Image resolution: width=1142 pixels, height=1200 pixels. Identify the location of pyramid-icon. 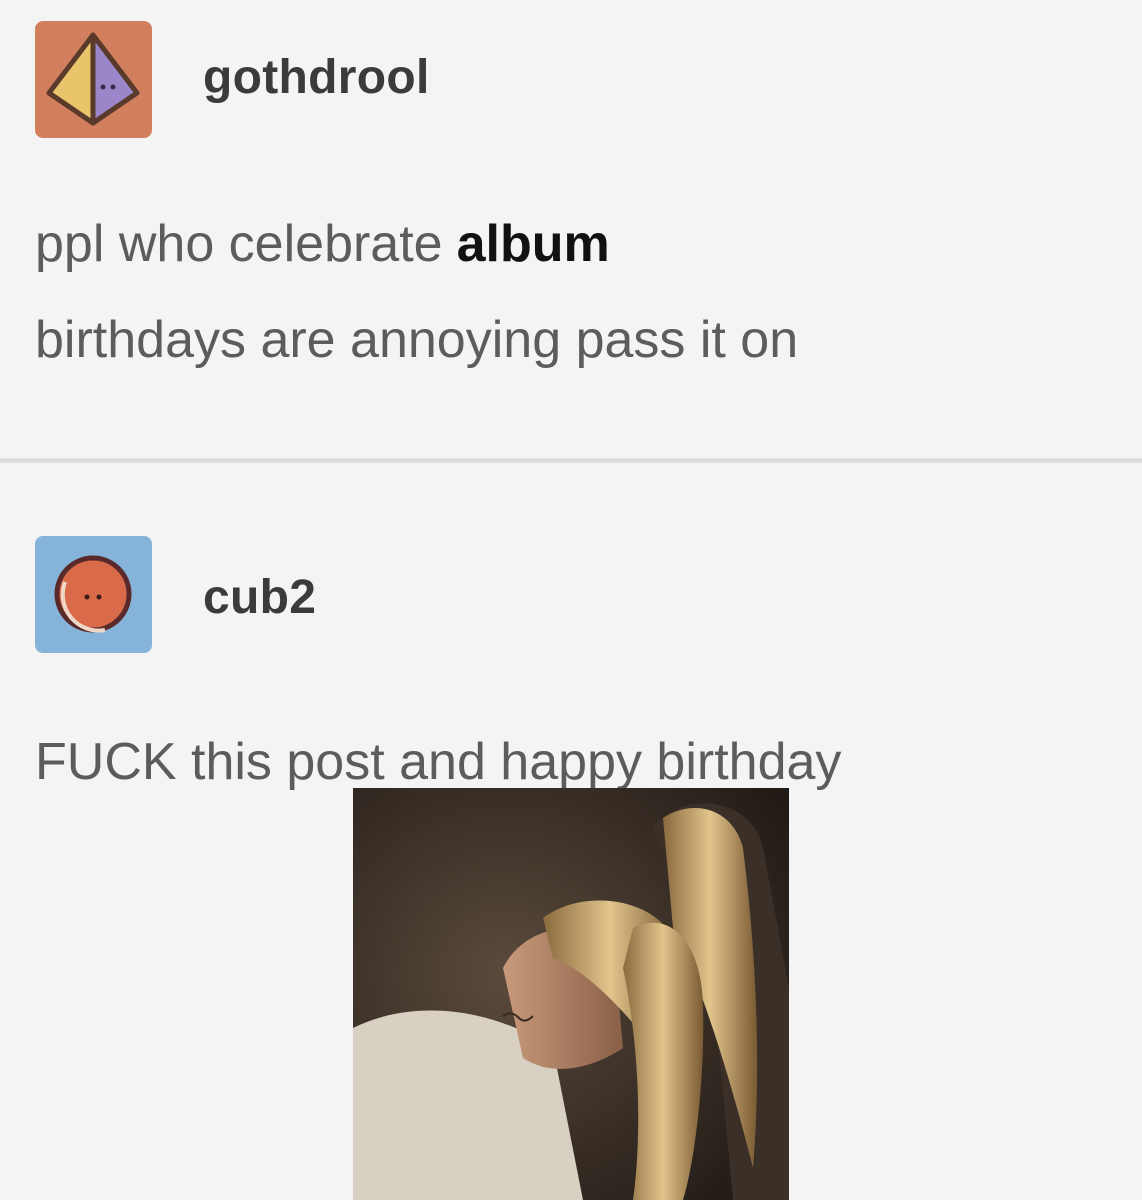
(93, 79).